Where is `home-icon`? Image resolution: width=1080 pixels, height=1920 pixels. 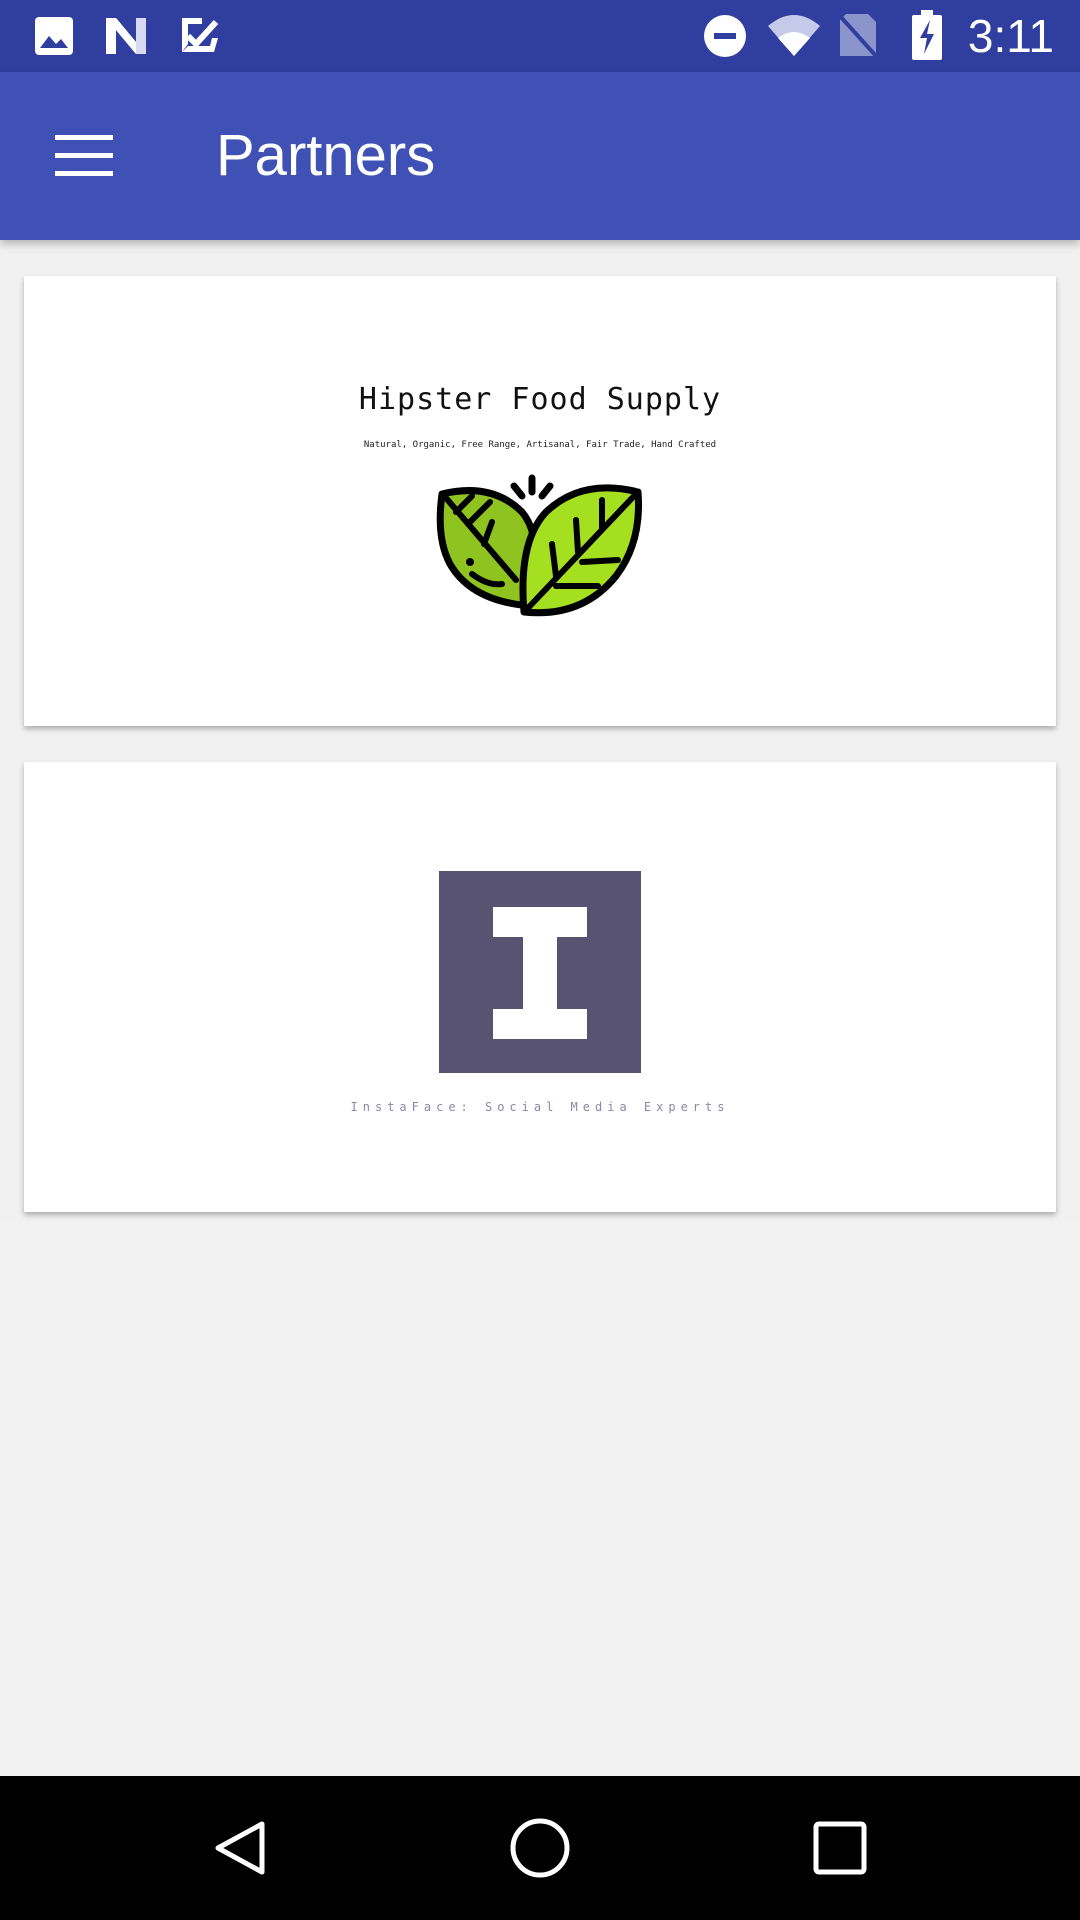 home-icon is located at coordinates (540, 1848).